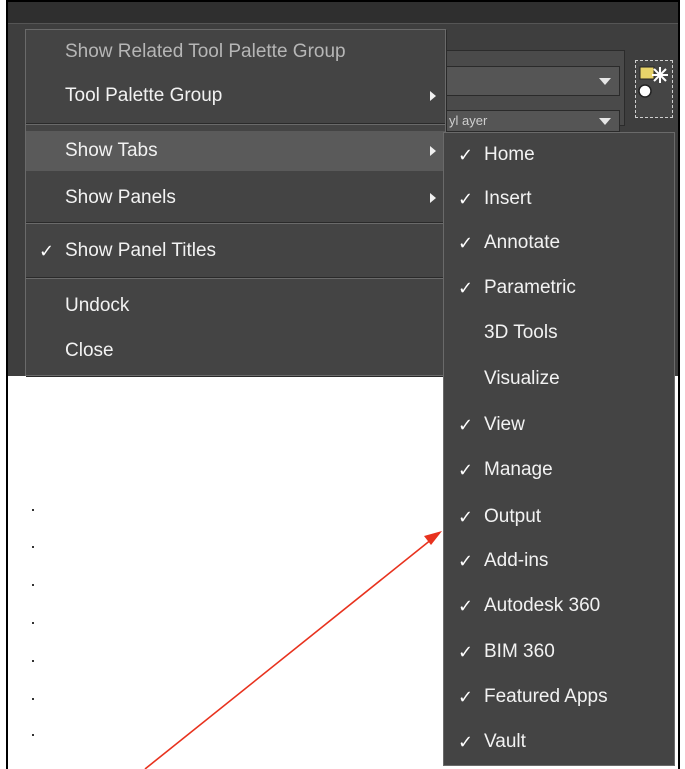  I want to click on menu-item-label: Show Panels, so click(120, 197).